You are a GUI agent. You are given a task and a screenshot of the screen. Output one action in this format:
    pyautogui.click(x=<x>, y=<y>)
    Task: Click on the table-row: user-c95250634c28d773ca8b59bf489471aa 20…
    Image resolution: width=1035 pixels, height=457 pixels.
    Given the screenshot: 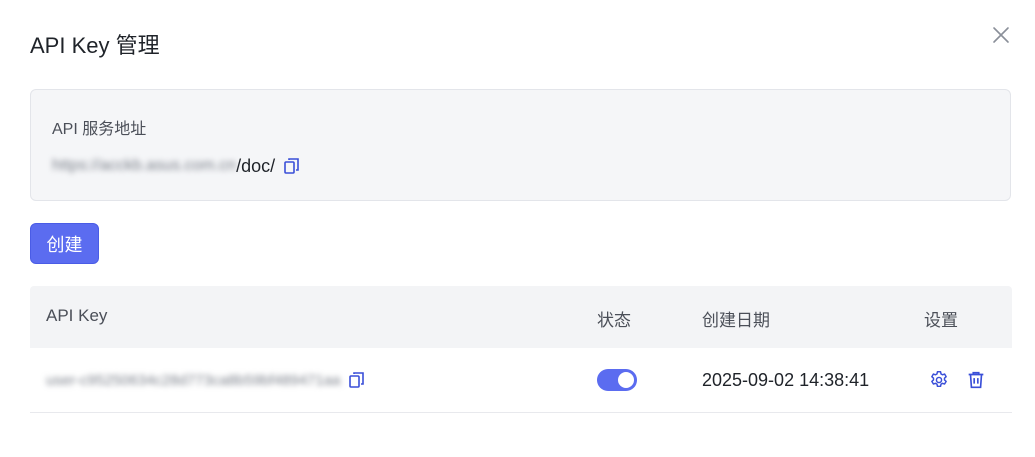 What is the action you would take?
    pyautogui.click(x=521, y=380)
    